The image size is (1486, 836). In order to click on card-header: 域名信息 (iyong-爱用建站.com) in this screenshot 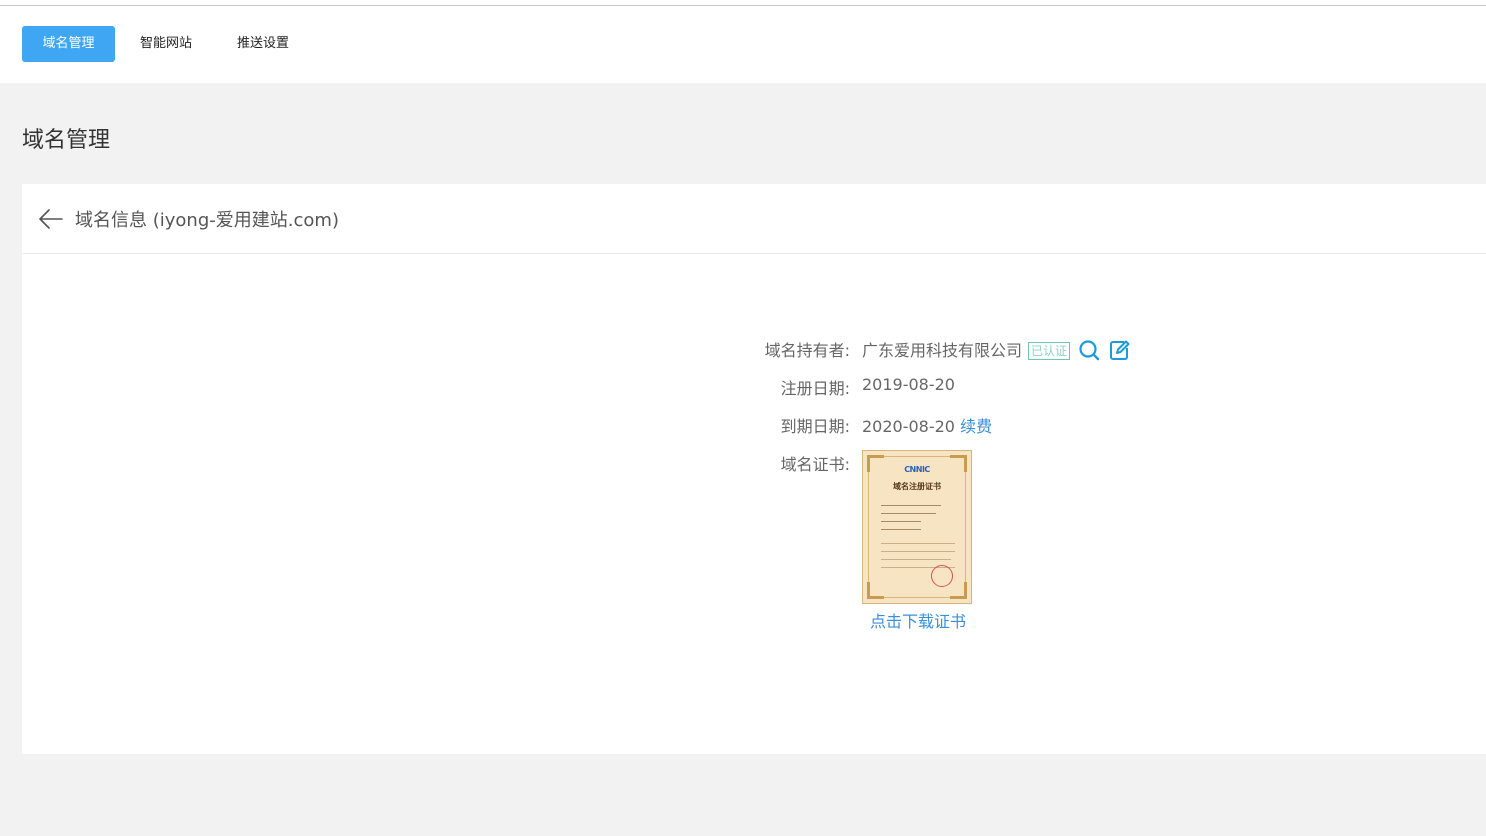, I will do `click(754, 219)`.